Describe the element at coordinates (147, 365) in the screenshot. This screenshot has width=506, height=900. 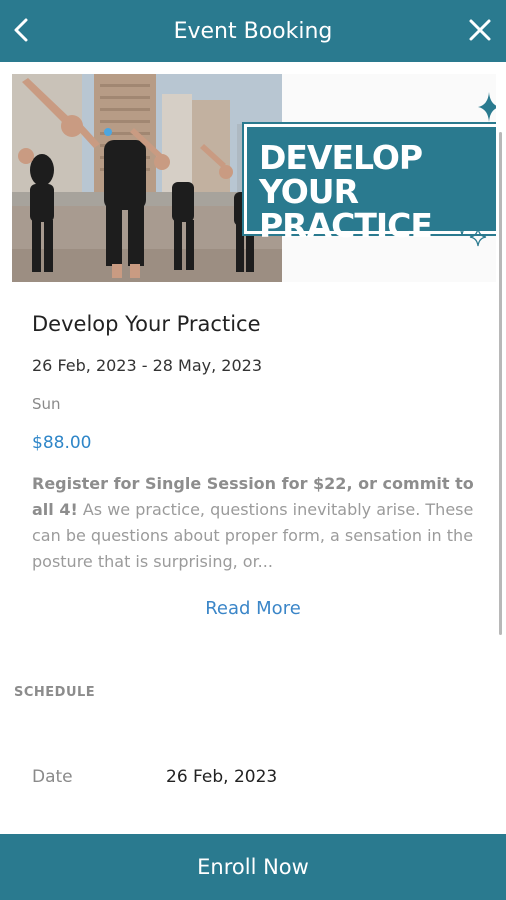
I see `event-dates: 26 Feb, 2023 - 28 May, 2023` at that location.